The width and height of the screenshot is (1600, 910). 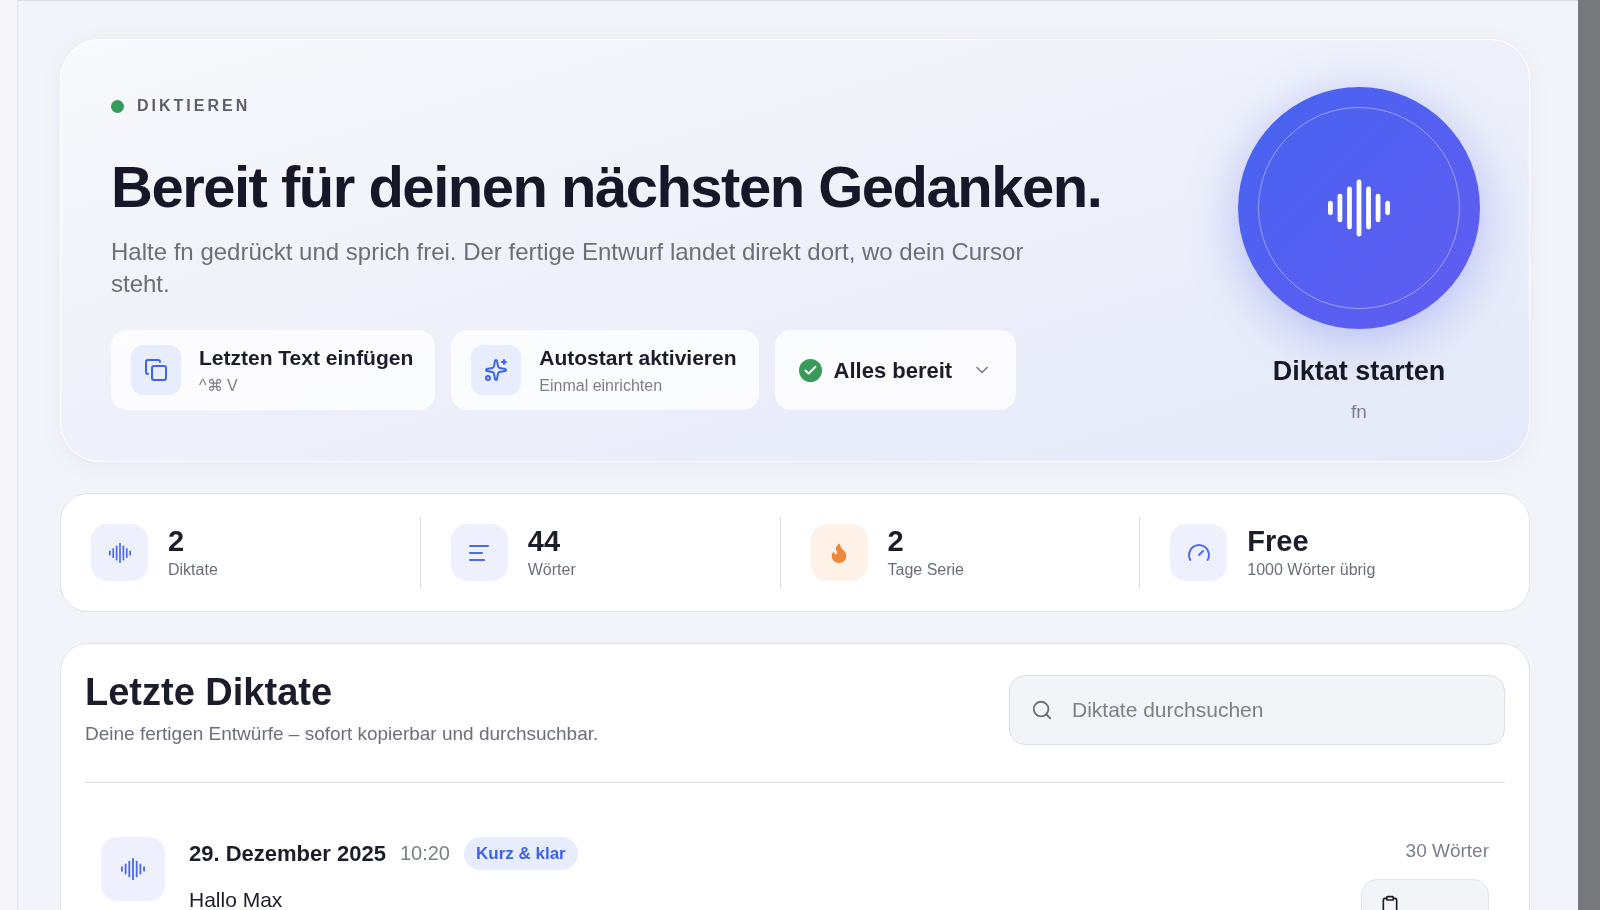 I want to click on style-tag: Kurz & klar, so click(x=520, y=853).